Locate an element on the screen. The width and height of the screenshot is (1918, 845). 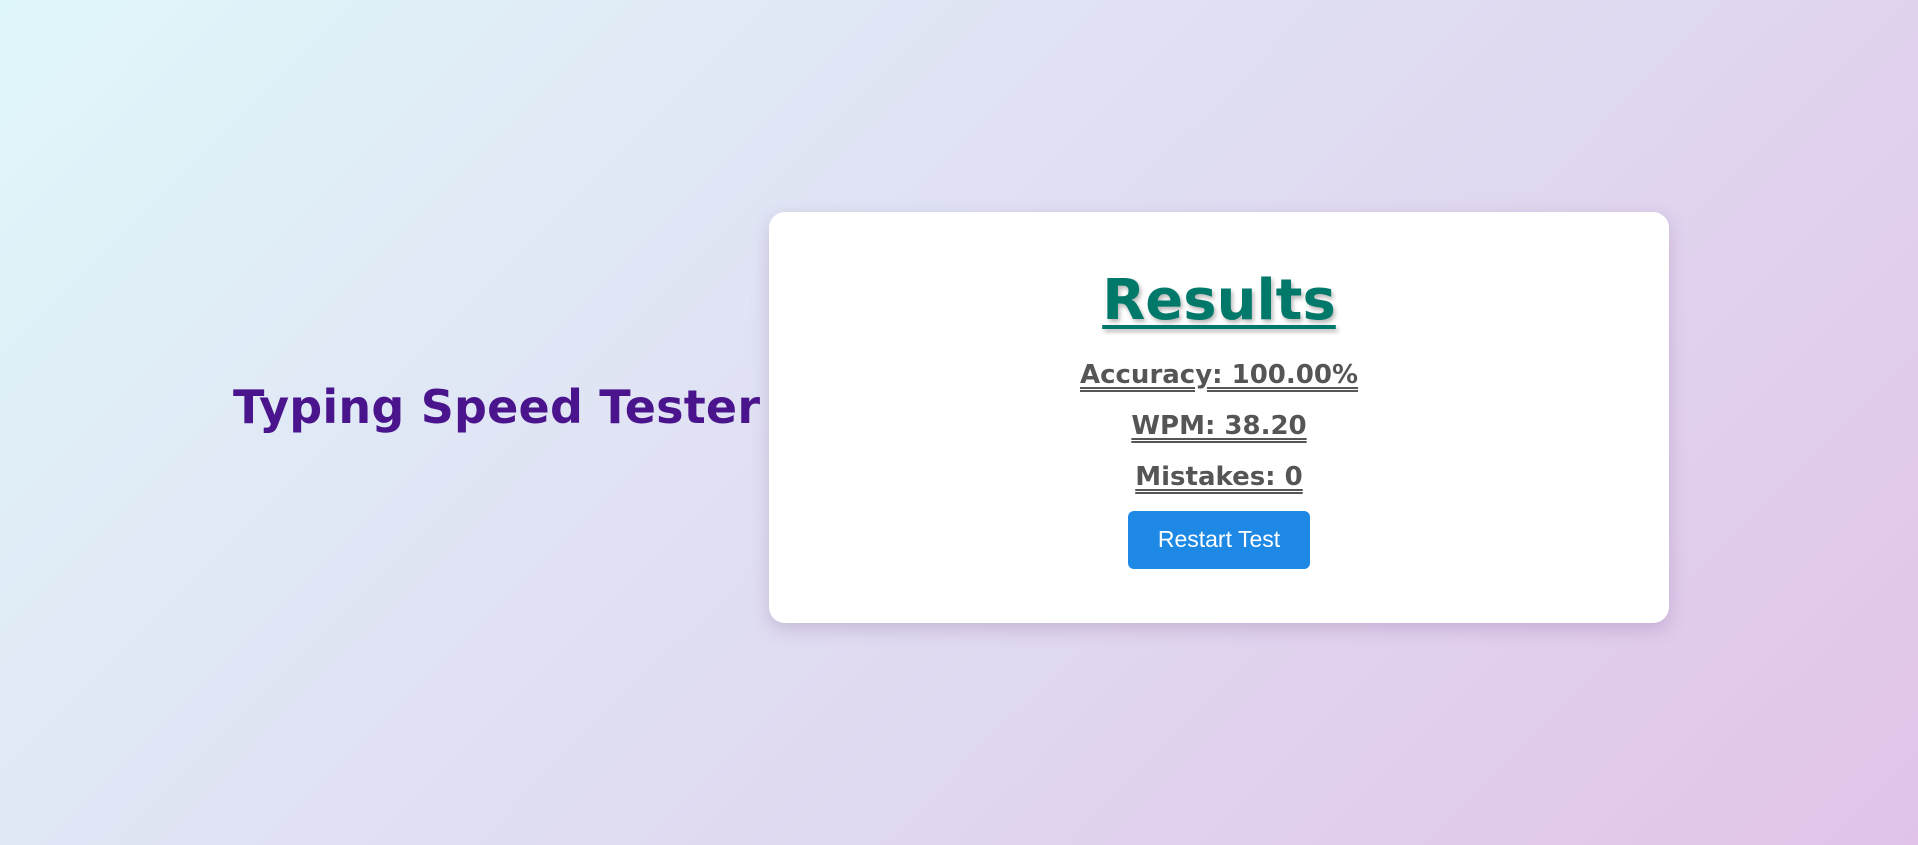
app-title: Typing Speed Tester is located at coordinates (530, 407).